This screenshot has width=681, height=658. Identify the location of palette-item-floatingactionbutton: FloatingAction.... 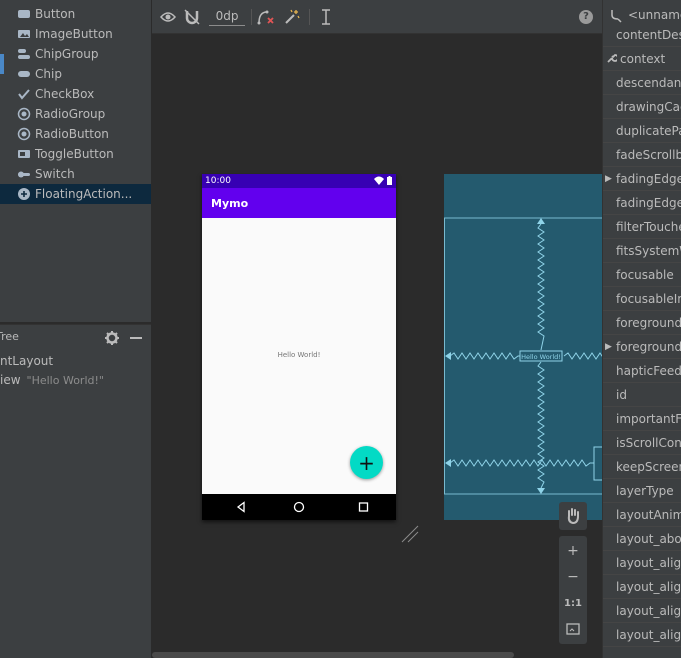
(76, 194).